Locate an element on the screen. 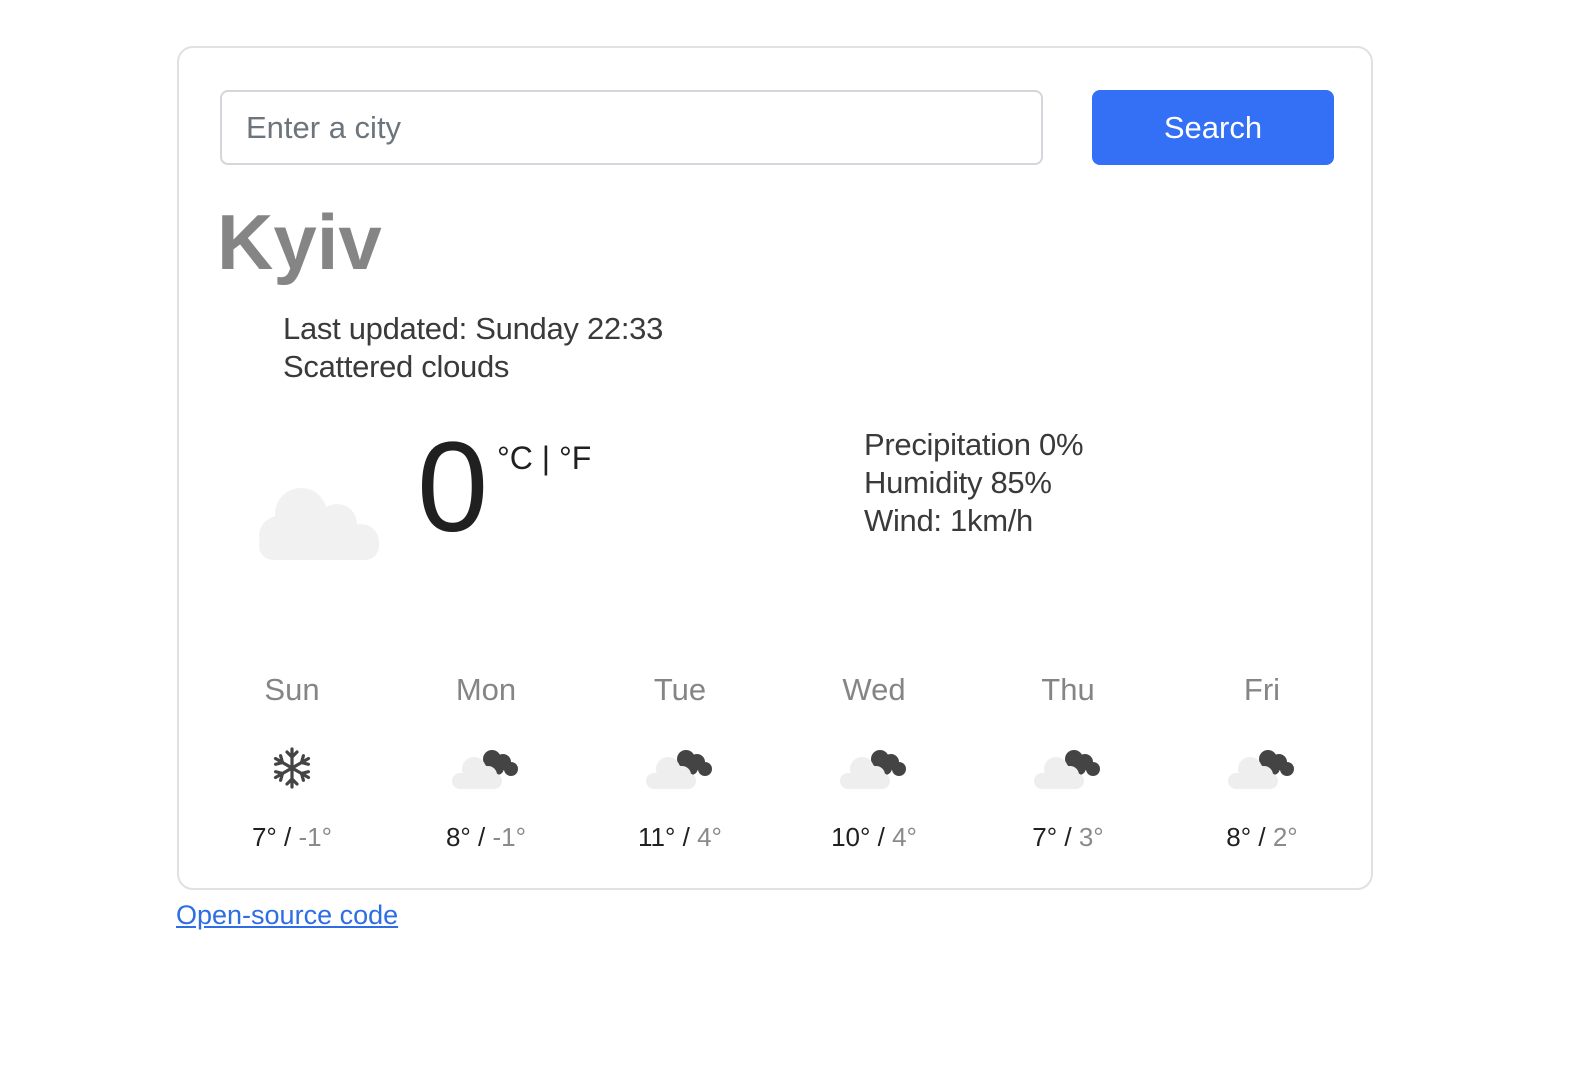 The height and width of the screenshot is (1074, 1570). celsius-toggle: °C is located at coordinates (515, 458).